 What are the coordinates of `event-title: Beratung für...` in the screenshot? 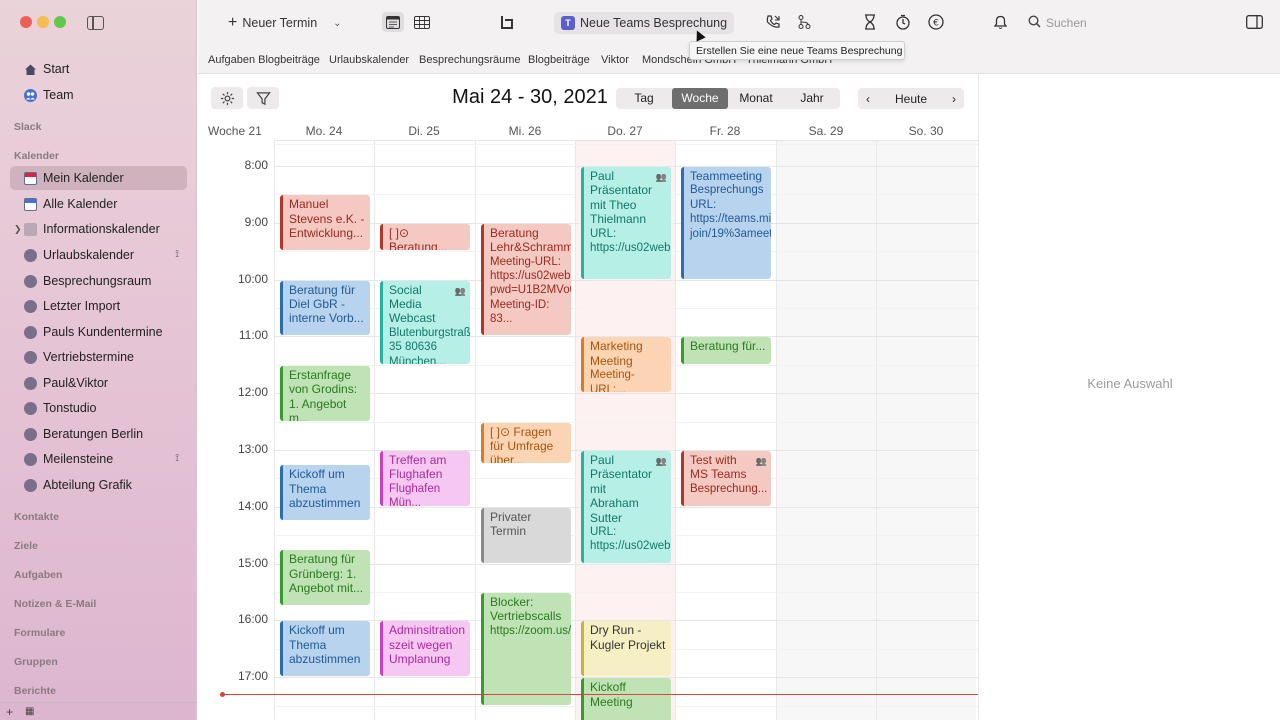 It's located at (728, 346).